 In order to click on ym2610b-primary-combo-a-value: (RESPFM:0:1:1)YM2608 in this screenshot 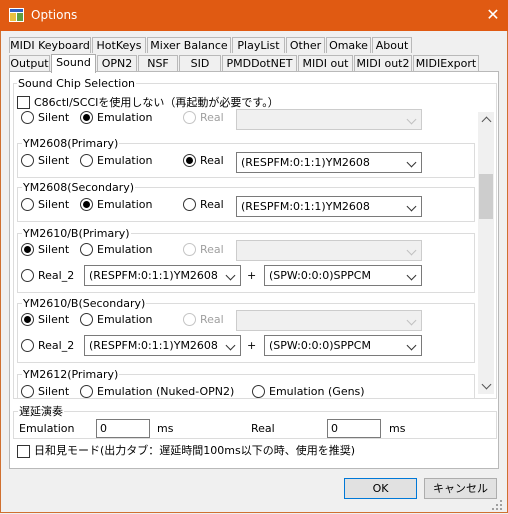, I will do `click(153, 275)`.